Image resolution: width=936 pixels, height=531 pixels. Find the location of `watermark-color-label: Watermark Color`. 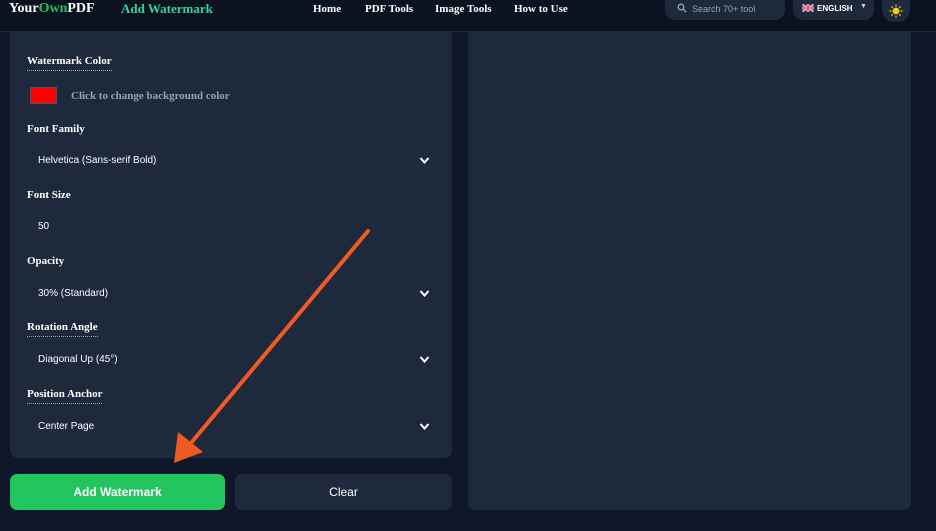

watermark-color-label: Watermark Color is located at coordinates (69, 63).